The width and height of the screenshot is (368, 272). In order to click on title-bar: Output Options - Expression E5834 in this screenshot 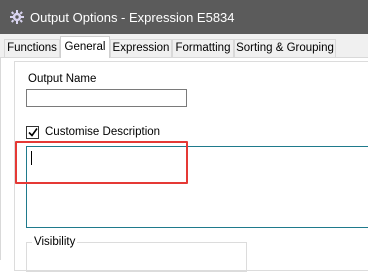, I will do `click(184, 17)`.